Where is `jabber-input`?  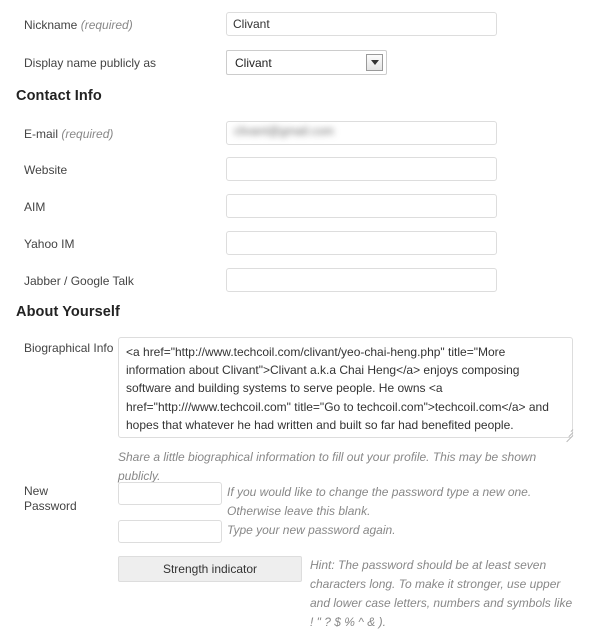 jabber-input is located at coordinates (361, 280).